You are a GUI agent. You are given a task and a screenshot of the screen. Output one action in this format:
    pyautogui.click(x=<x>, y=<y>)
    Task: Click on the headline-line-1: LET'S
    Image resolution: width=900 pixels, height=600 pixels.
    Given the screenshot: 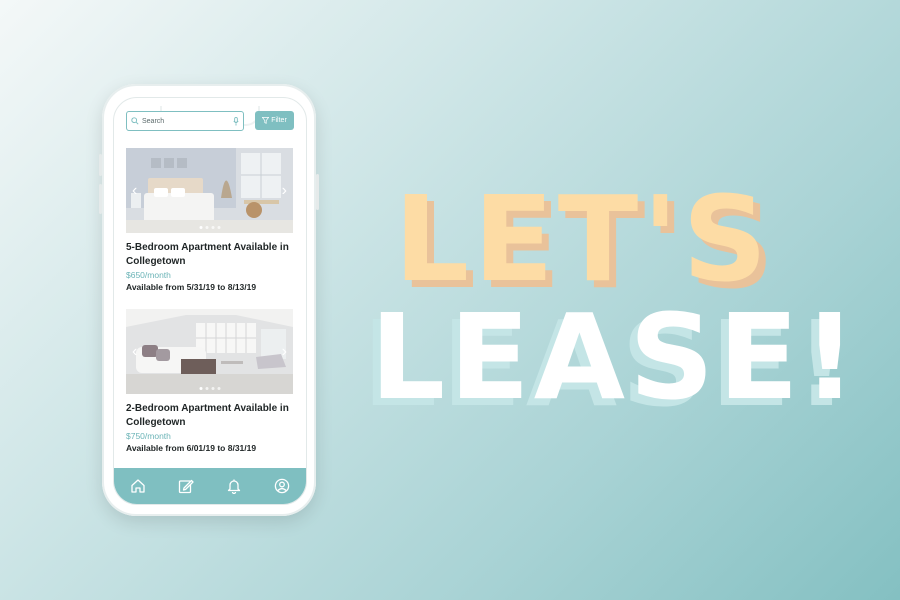 What is the action you would take?
    pyautogui.click(x=583, y=239)
    